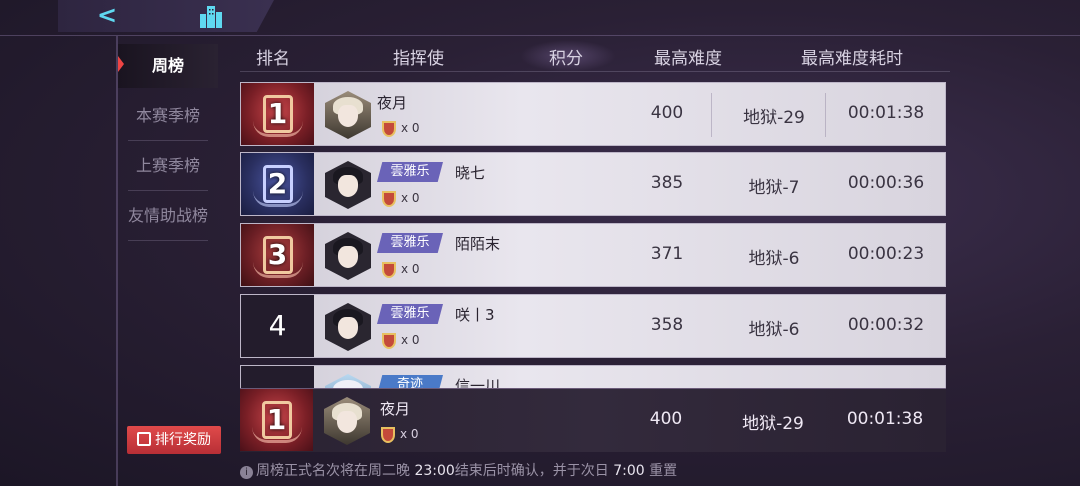  What do you see at coordinates (246, 472) in the screenshot?
I see `info-icon: i` at bounding box center [246, 472].